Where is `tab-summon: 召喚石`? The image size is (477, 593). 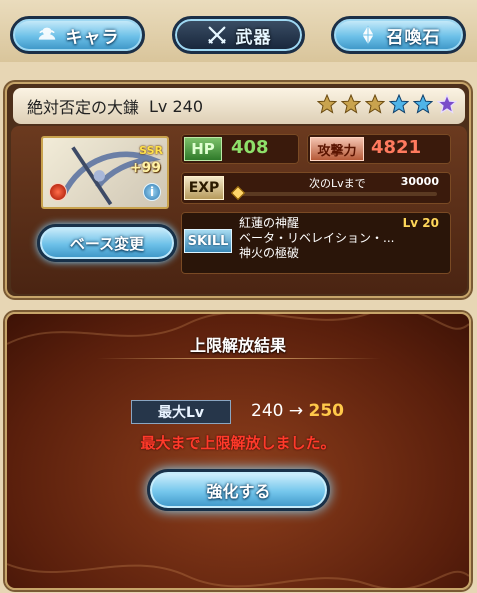
tab-summon: 召喚石 is located at coordinates (398, 35).